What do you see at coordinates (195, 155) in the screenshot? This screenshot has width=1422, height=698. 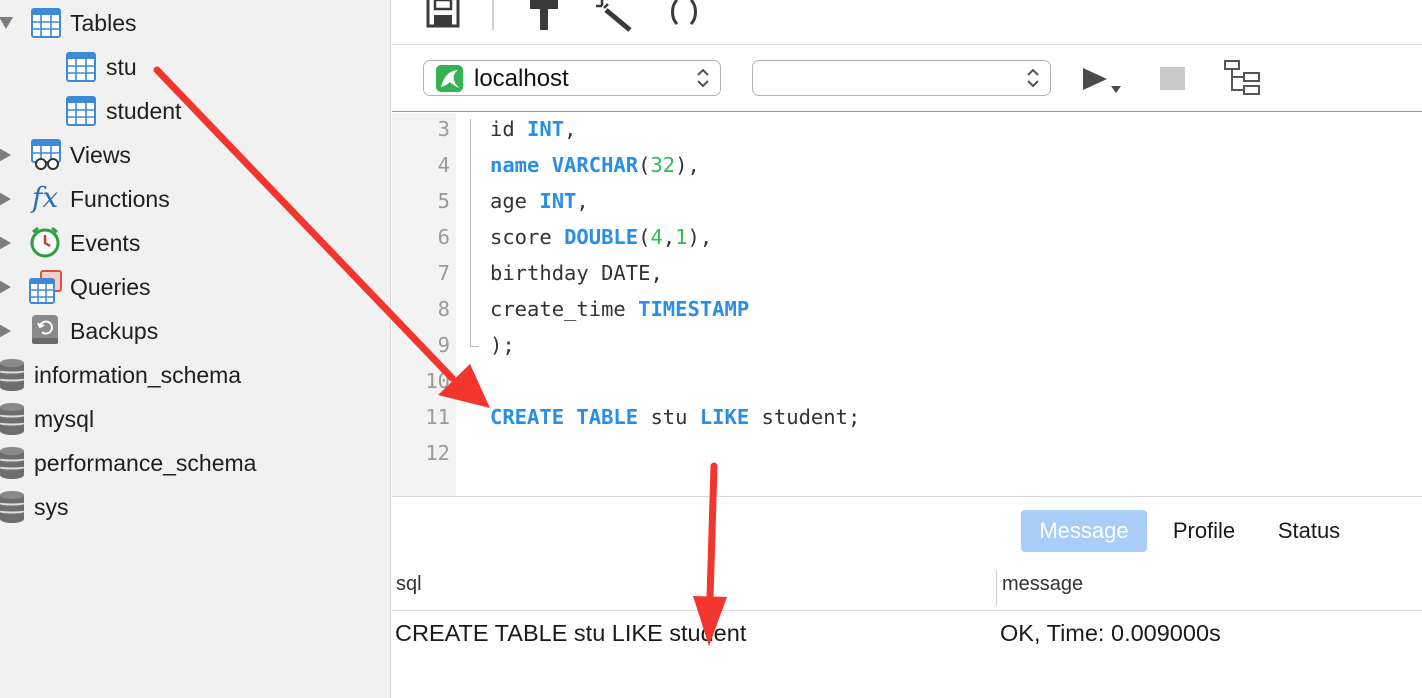 I see `sidebar-item-views: Views` at bounding box center [195, 155].